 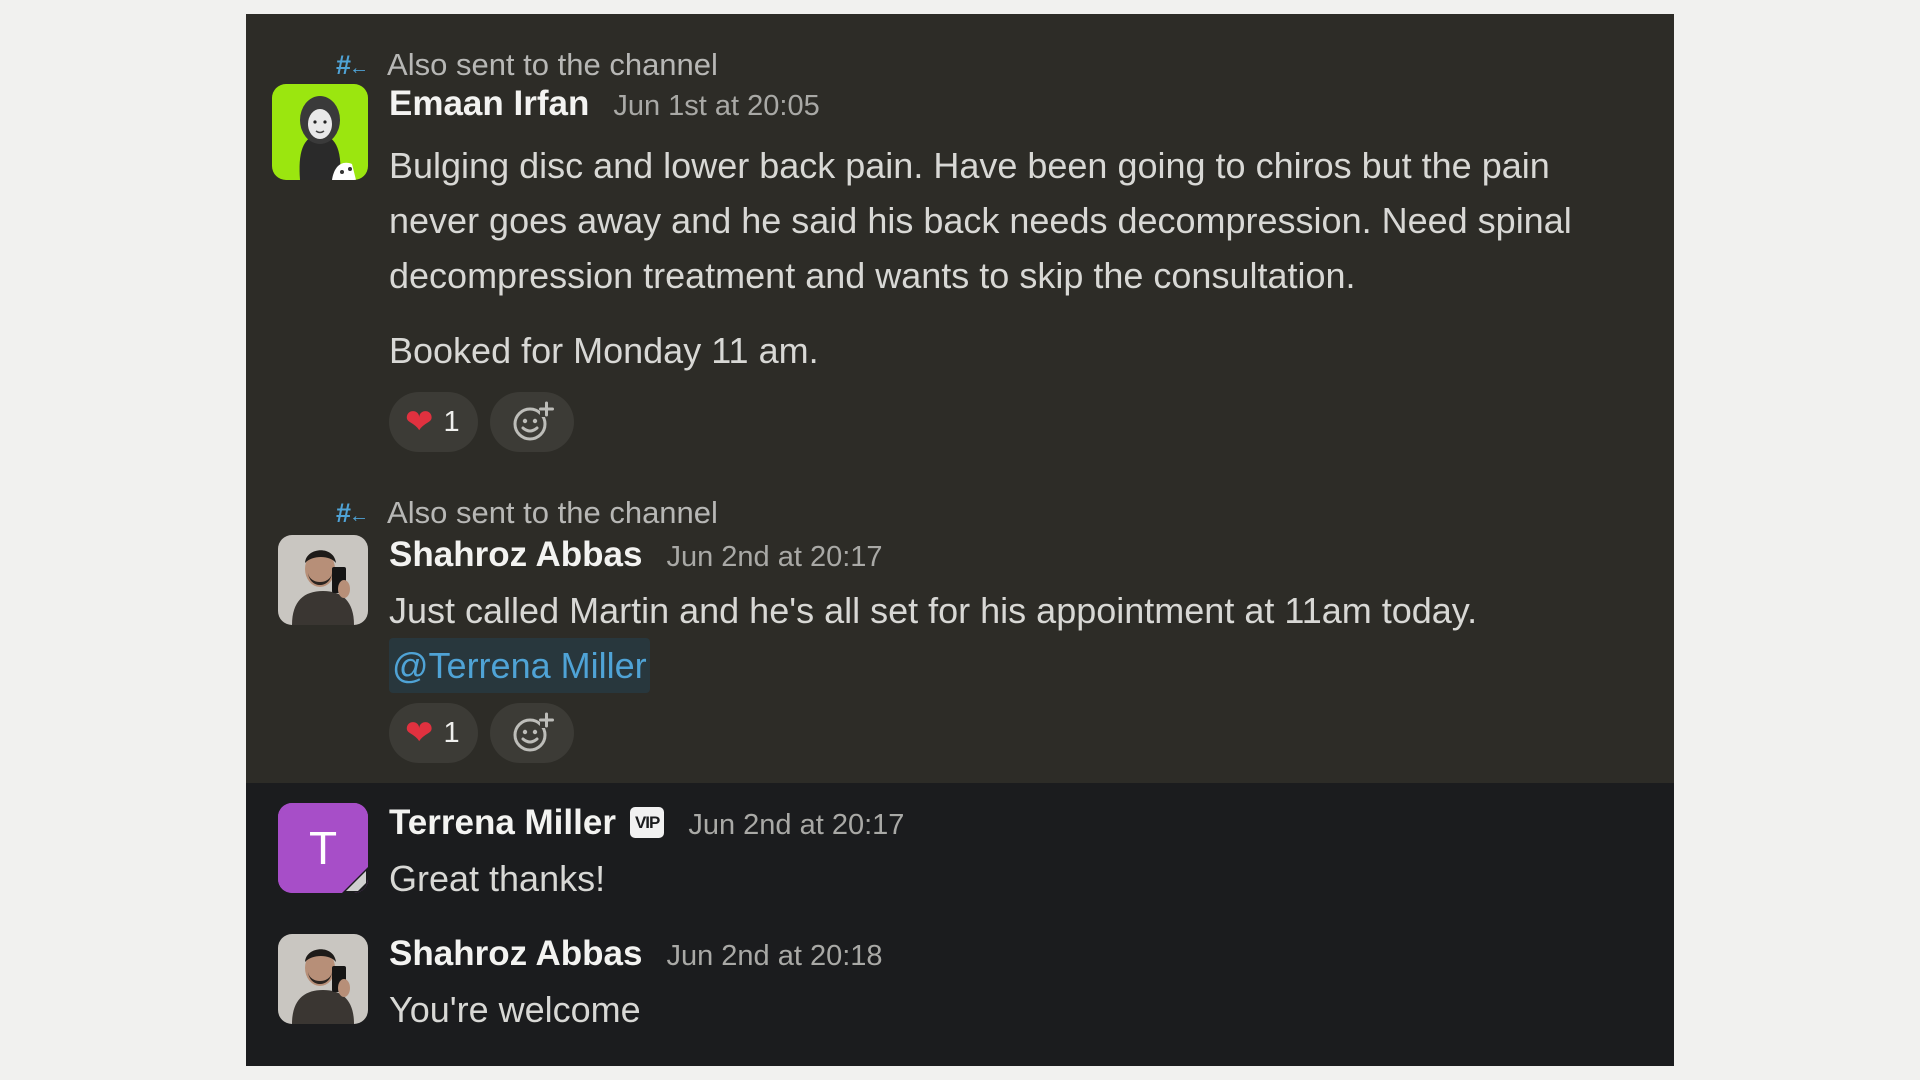 What do you see at coordinates (497, 878) in the screenshot?
I see `message-text: Great thanks!` at bounding box center [497, 878].